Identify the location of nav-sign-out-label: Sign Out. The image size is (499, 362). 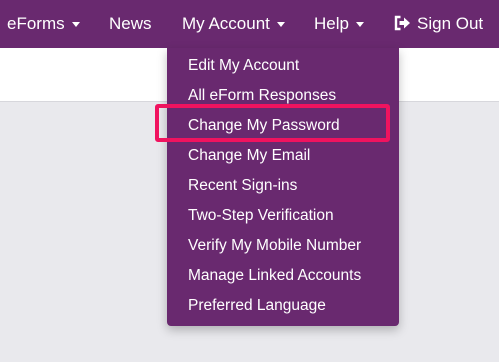
(450, 23).